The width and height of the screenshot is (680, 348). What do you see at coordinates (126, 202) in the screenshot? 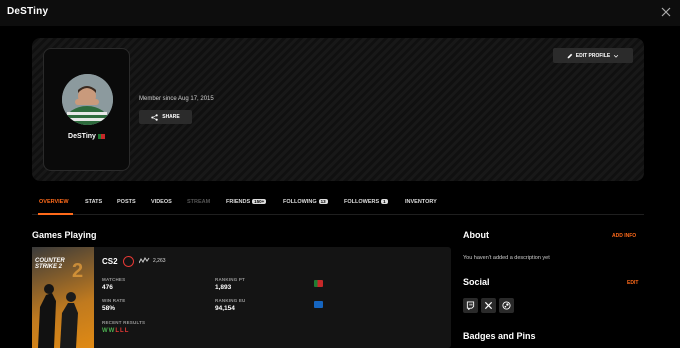
I see `tab-posts: POSTS` at bounding box center [126, 202].